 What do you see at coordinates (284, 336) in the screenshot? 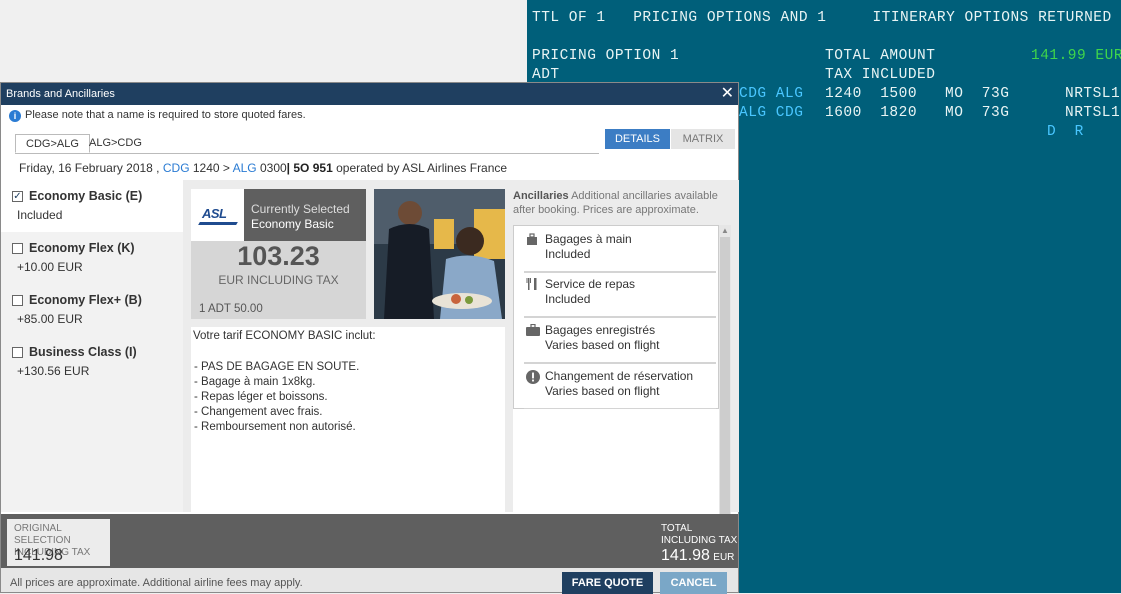
I see `description-heading: Votre tarif ECONOMY BASIC inclut:` at bounding box center [284, 336].